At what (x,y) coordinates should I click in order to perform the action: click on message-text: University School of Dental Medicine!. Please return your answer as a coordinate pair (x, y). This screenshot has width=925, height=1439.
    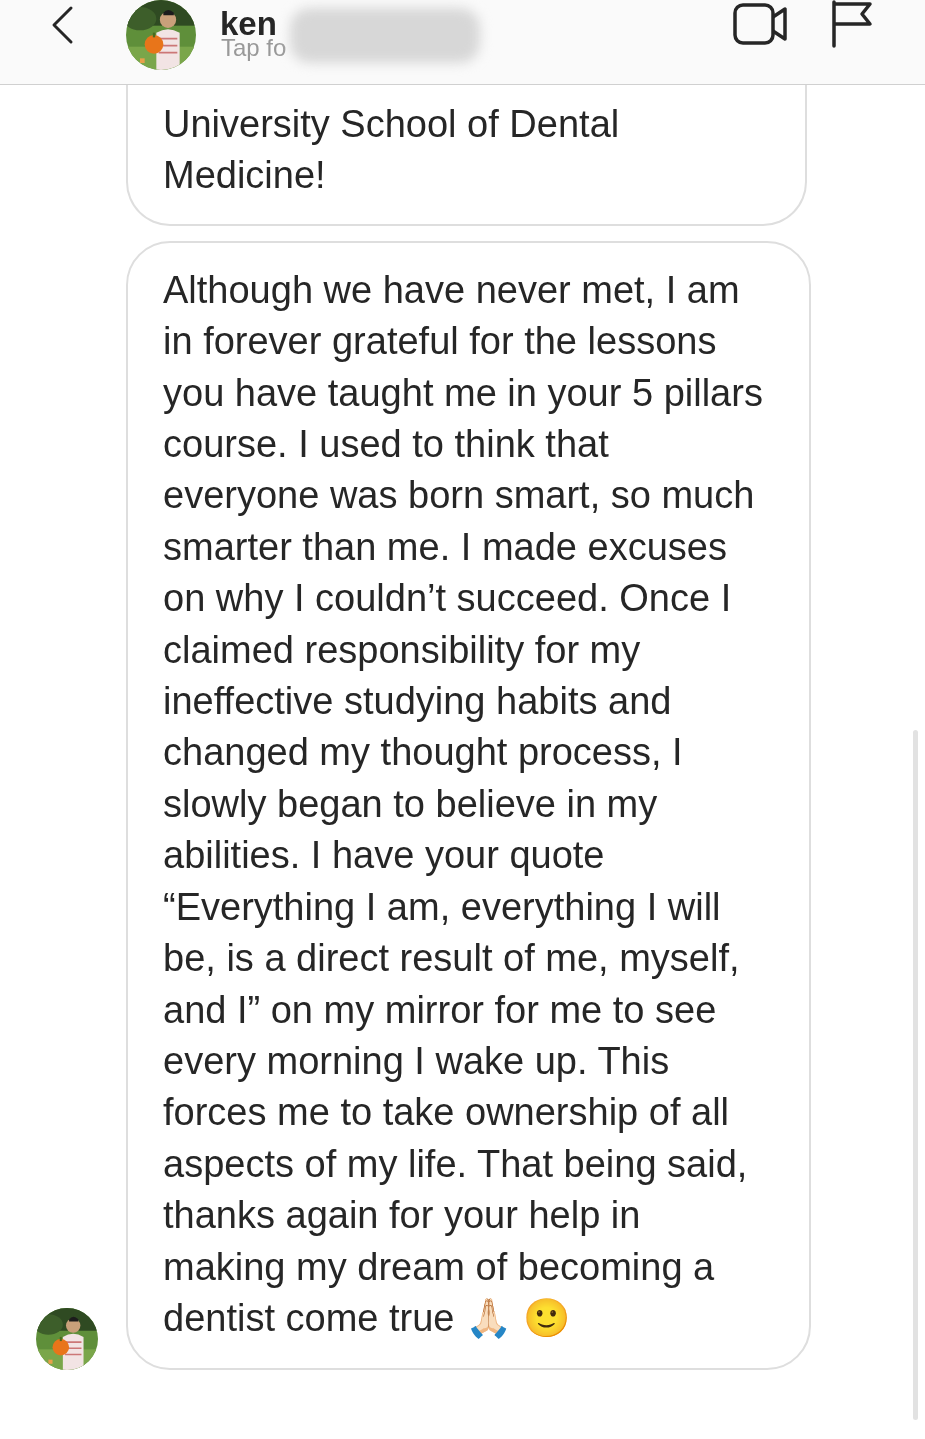
    Looking at the image, I should click on (391, 150).